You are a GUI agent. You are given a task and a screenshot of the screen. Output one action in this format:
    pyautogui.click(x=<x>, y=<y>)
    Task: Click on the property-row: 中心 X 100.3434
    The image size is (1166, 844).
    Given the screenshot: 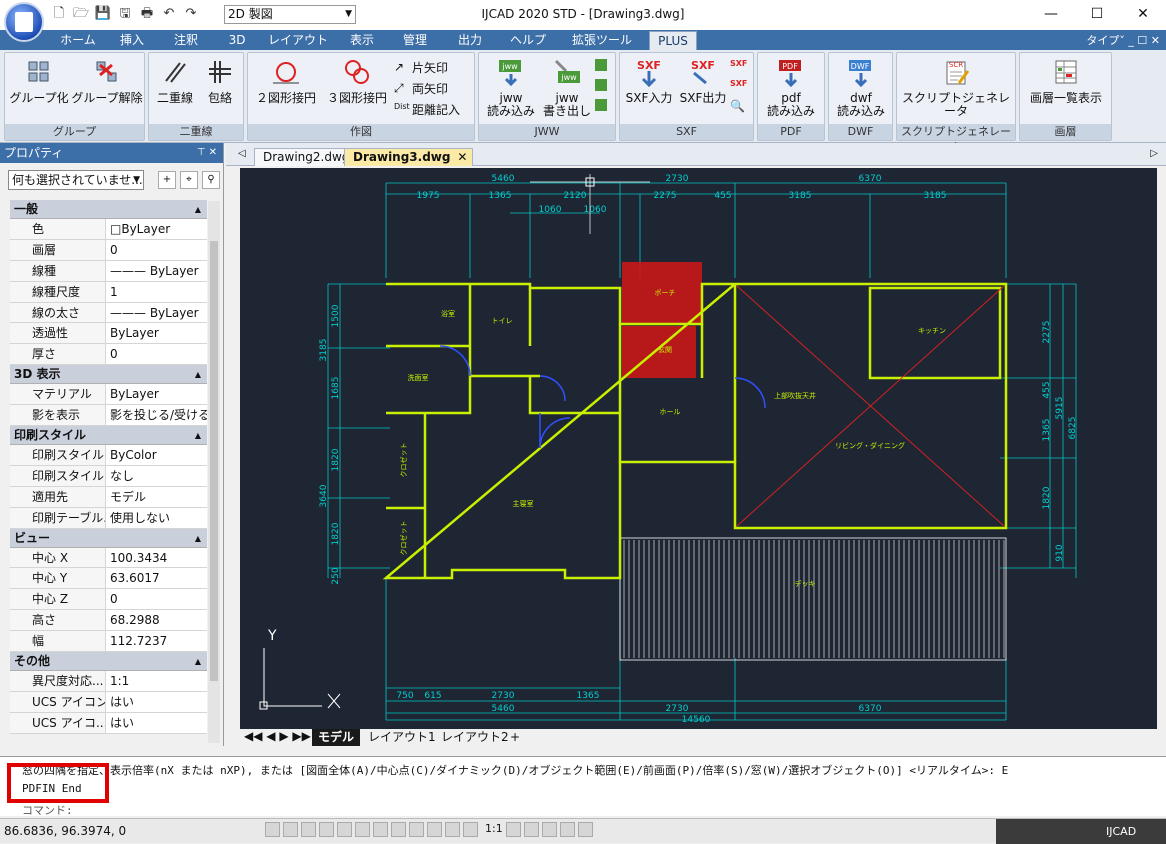 What is the action you would take?
    pyautogui.click(x=108, y=558)
    